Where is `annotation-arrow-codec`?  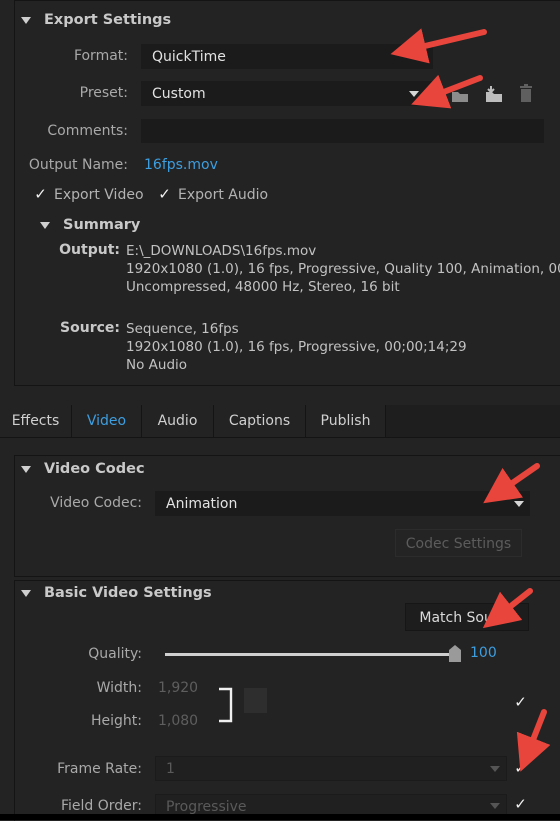 annotation-arrow-codec is located at coordinates (511, 483).